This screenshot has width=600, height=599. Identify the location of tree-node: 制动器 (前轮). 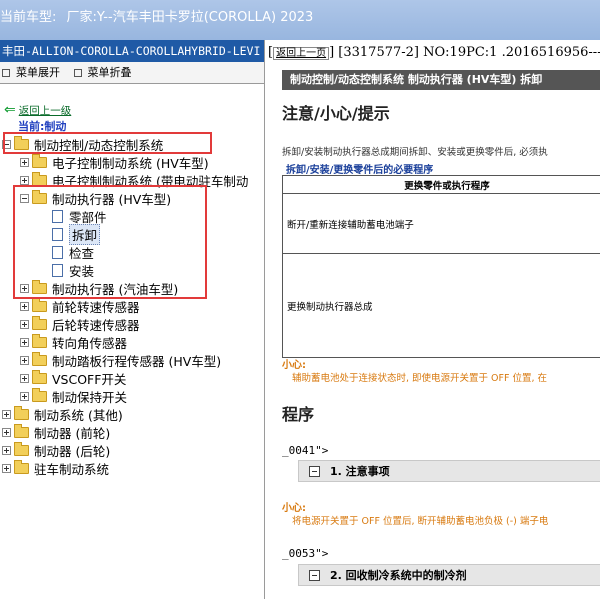
(56, 432).